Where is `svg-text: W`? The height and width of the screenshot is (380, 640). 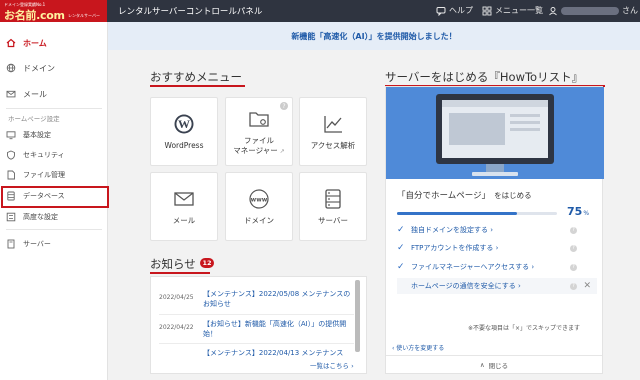
svg-text: W is located at coordinates (184, 124).